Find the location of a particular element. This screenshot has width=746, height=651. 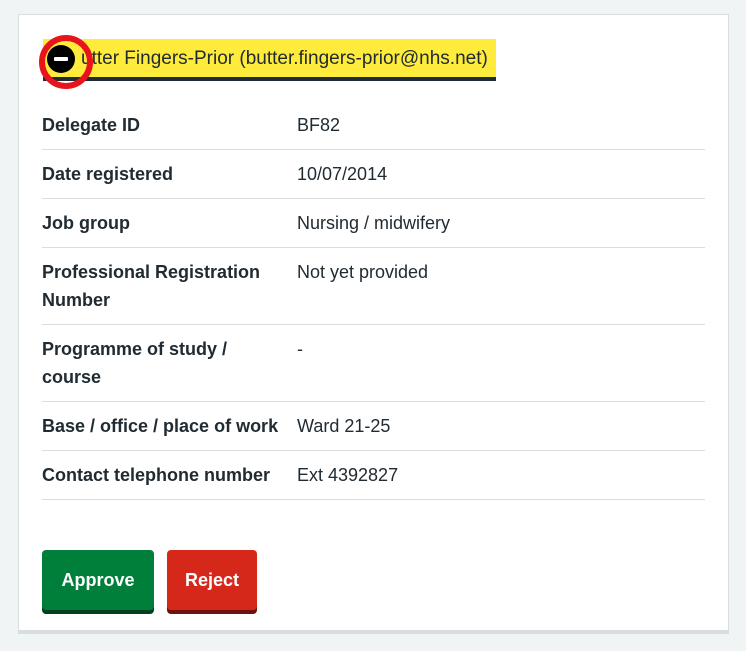

detail-label: Date registered is located at coordinates (108, 174).